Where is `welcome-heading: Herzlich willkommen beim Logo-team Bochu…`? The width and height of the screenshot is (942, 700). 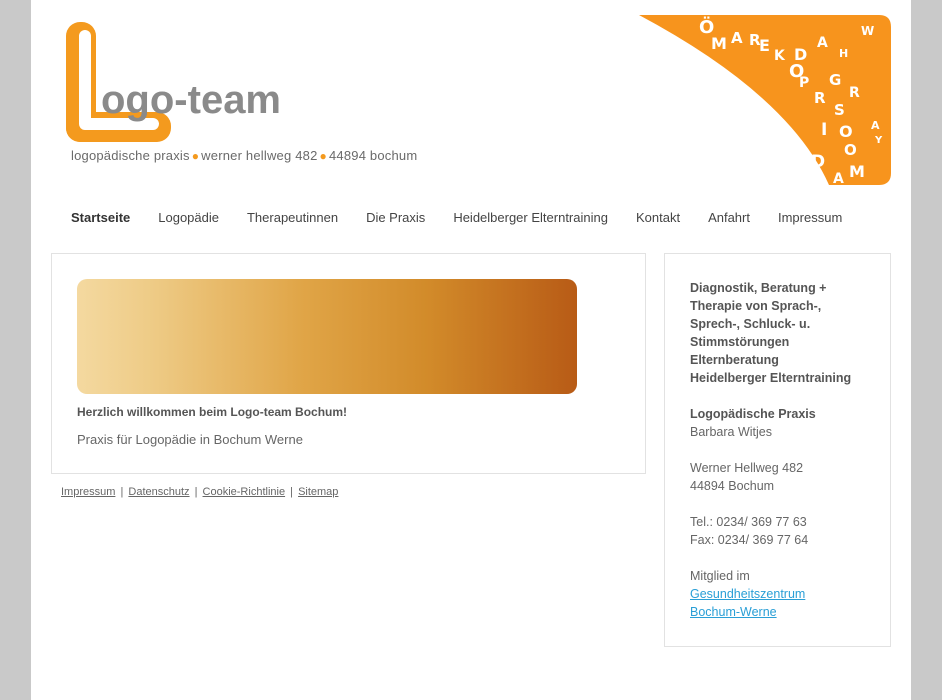 welcome-heading: Herzlich willkommen beim Logo-team Bochu… is located at coordinates (212, 412).